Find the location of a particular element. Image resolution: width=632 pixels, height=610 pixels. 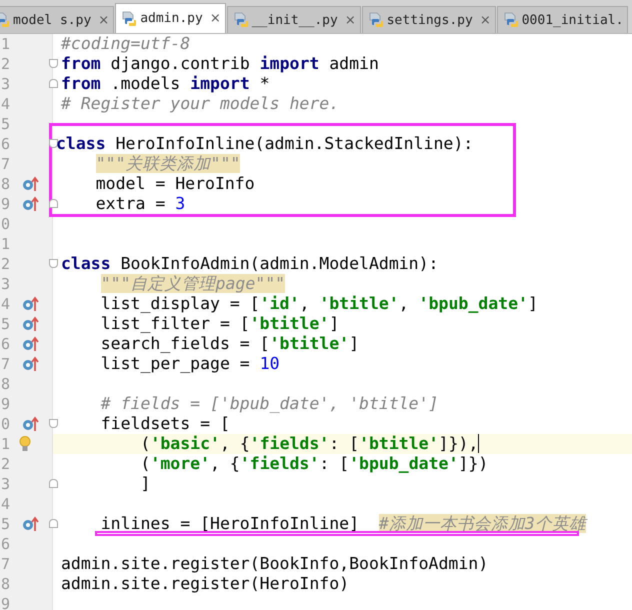

code-line: ('basic', {'fields': ['btitle']}), is located at coordinates (270, 443).